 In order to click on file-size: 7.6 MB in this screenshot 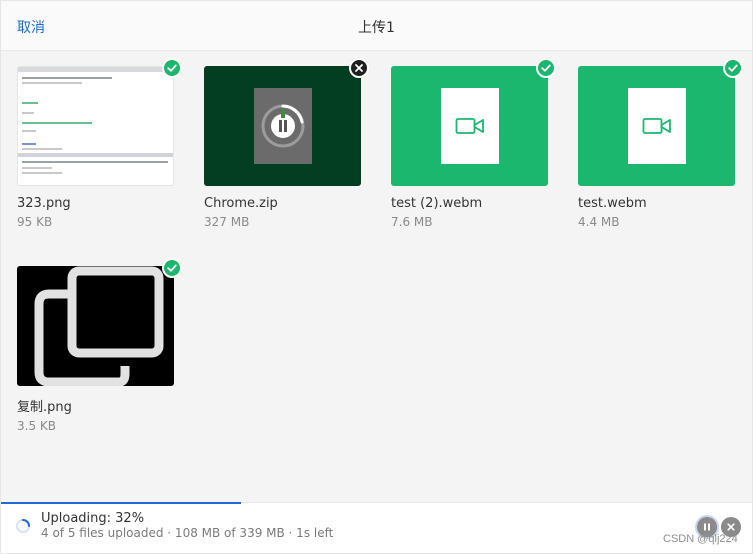, I will do `click(412, 222)`.